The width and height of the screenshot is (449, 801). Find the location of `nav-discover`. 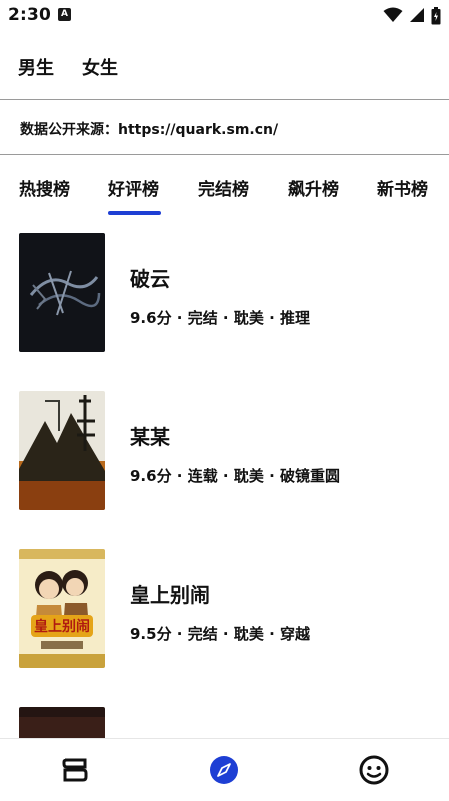

nav-discover is located at coordinates (224, 770).